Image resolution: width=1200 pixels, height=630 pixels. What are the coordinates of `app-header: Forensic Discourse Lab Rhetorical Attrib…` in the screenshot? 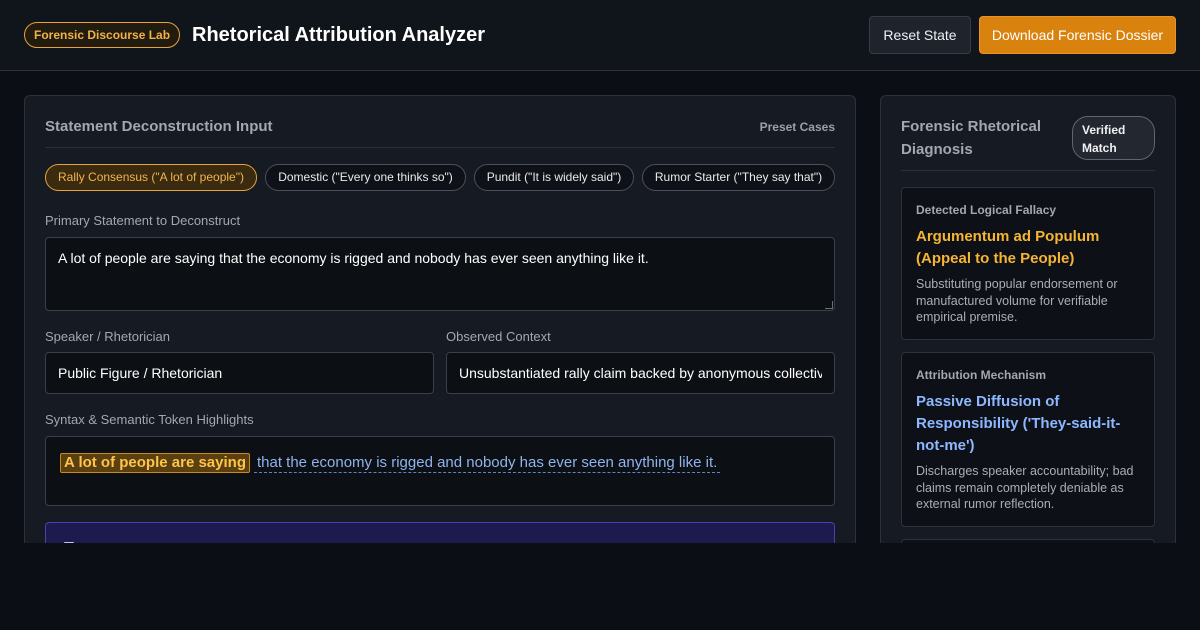 It's located at (600, 35).